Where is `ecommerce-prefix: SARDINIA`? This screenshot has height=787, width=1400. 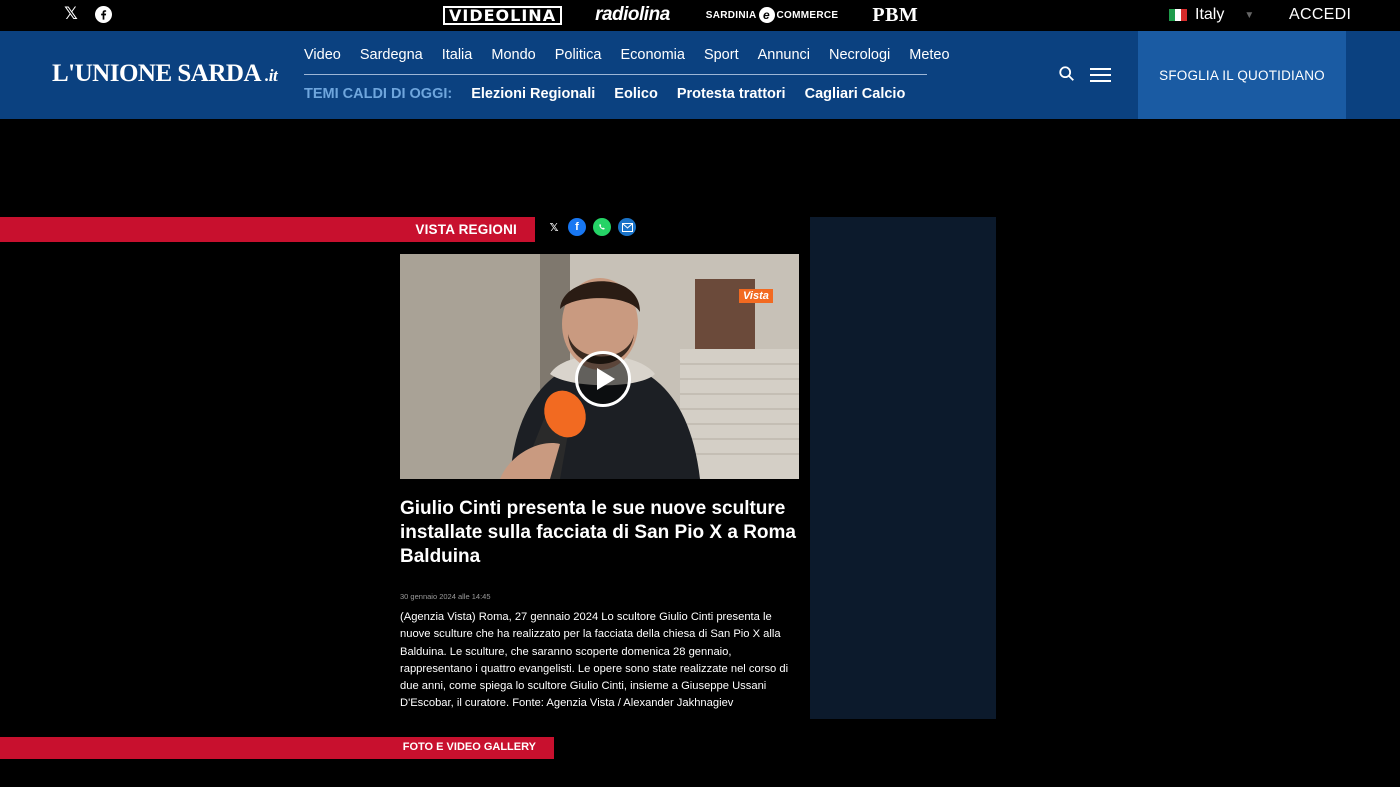
ecommerce-prefix: SARDINIA is located at coordinates (731, 15).